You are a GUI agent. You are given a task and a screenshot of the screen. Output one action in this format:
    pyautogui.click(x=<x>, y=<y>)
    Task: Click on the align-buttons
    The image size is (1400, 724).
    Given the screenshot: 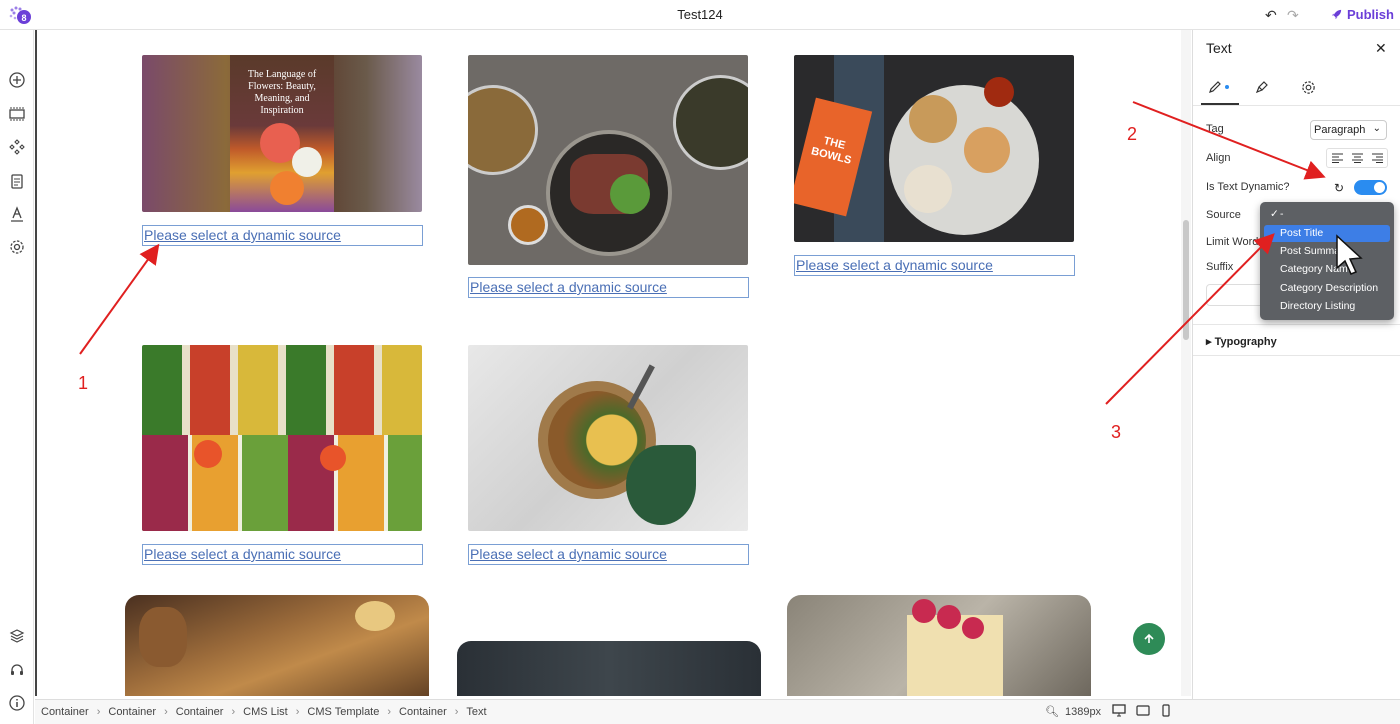 What is the action you would take?
    pyautogui.click(x=1357, y=158)
    